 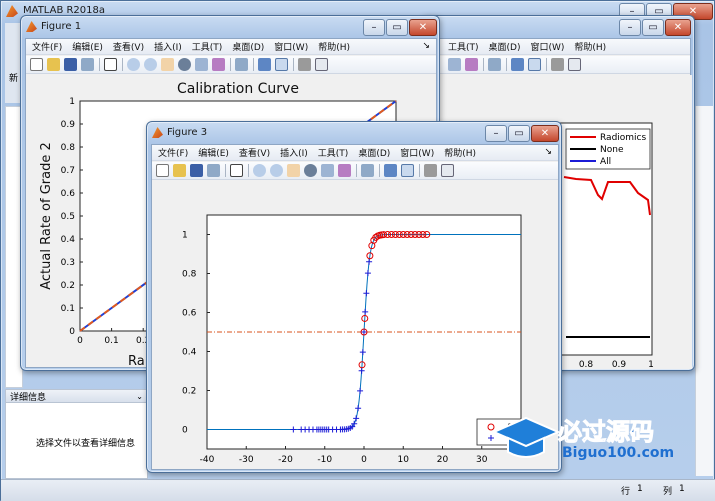 I want to click on figback-legend-icon, so click(x=534, y=64).